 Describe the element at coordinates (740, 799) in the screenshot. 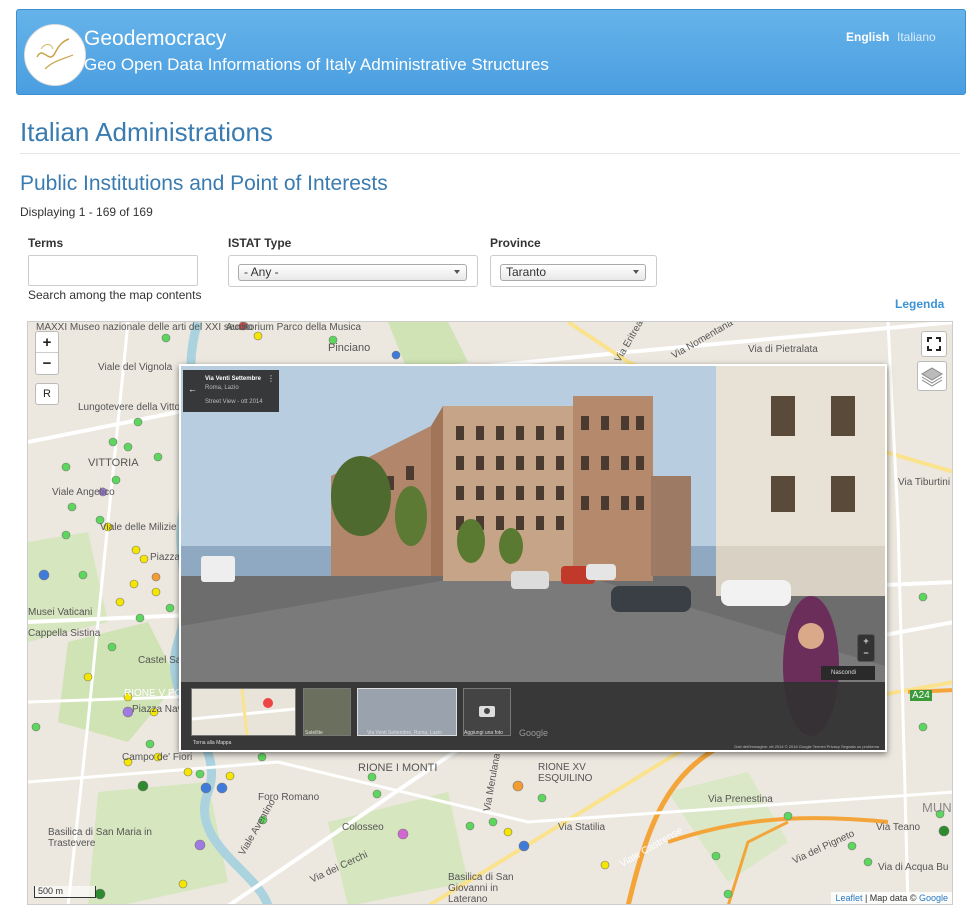

I see `map-label: Via Prenestina` at that location.